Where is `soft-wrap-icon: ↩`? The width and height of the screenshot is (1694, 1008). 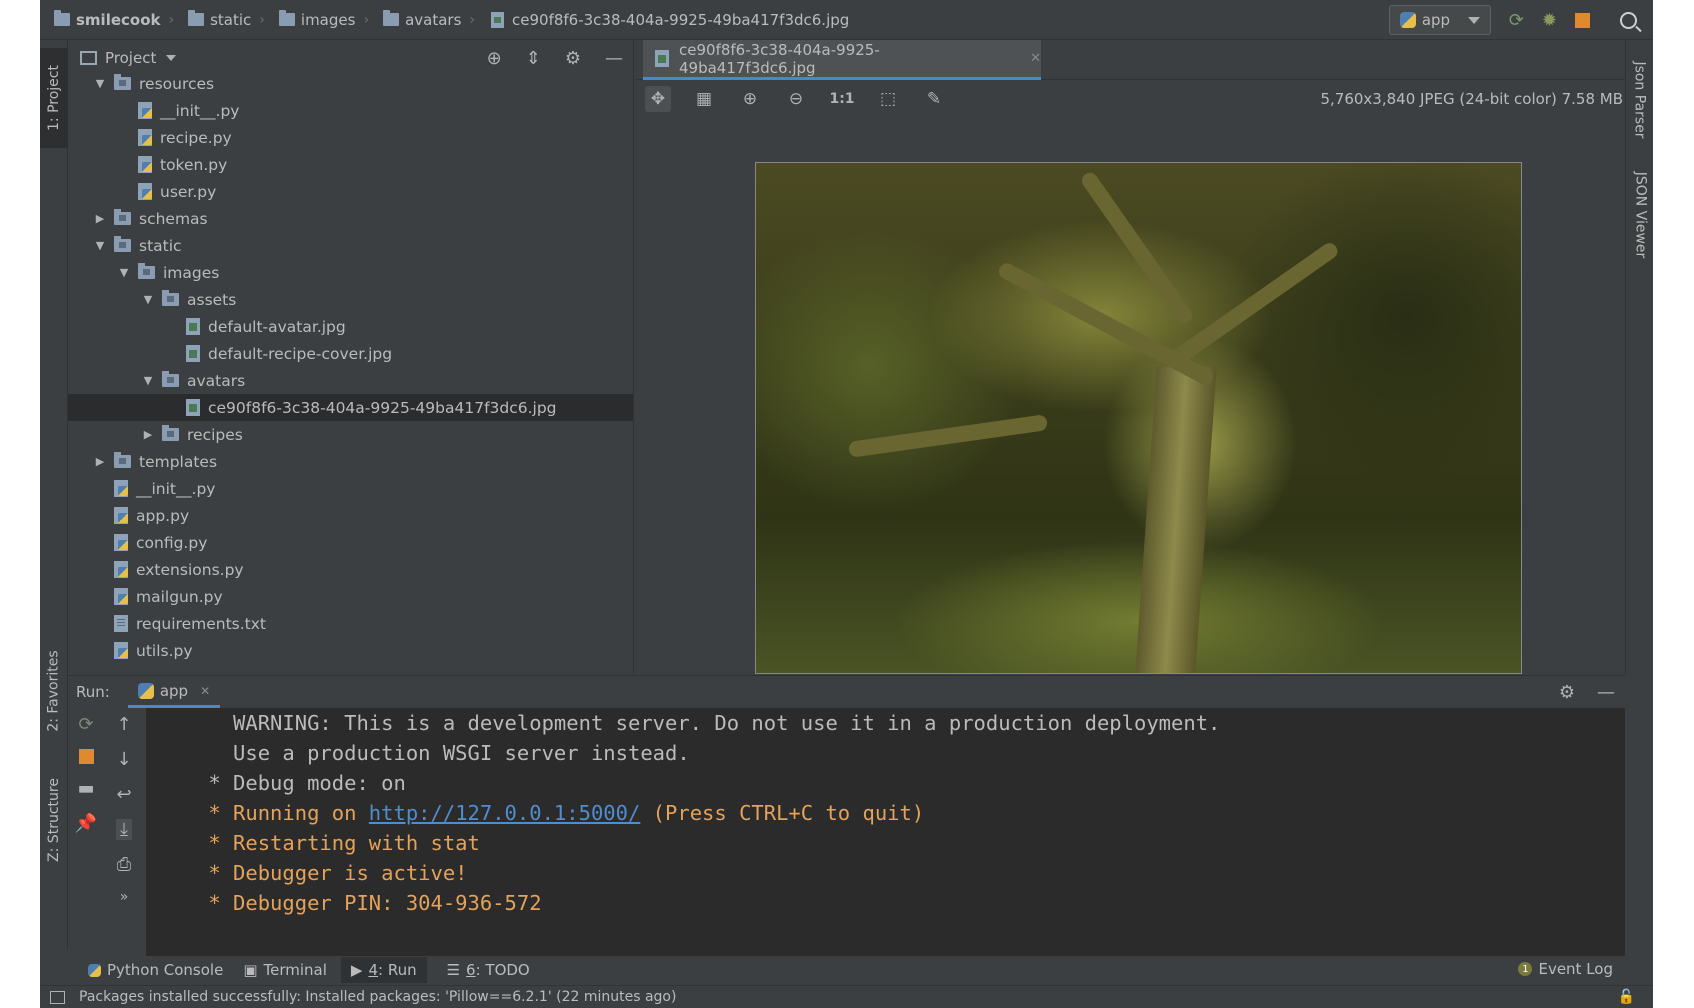 soft-wrap-icon: ↩ is located at coordinates (123, 794).